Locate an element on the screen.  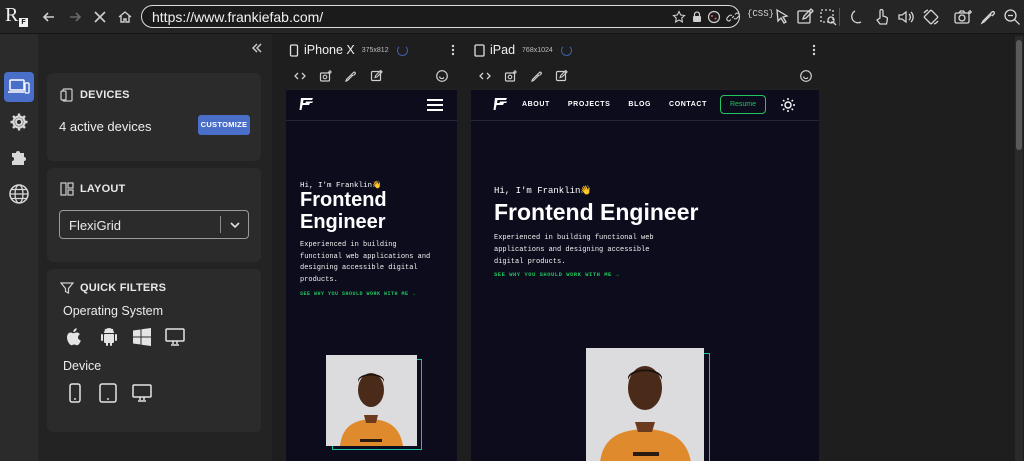
app-logo-letter: R is located at coordinates (12, 15).